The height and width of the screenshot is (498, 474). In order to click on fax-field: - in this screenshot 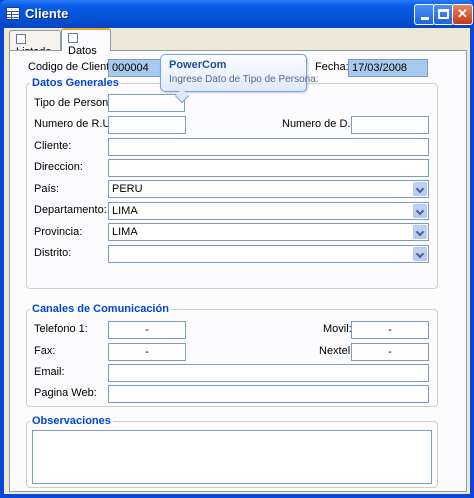, I will do `click(147, 352)`.